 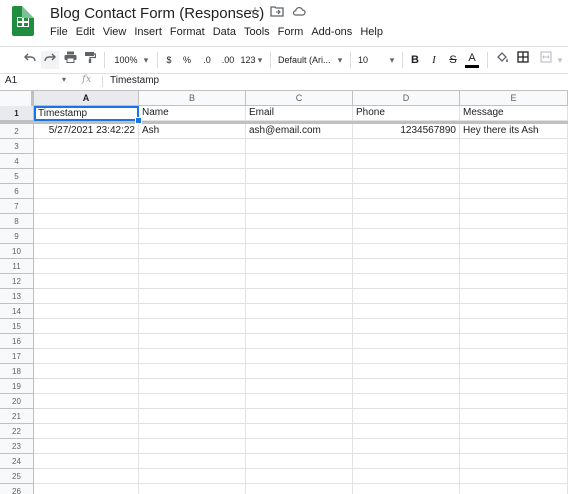 I want to click on cell-e16, so click(x=514, y=341).